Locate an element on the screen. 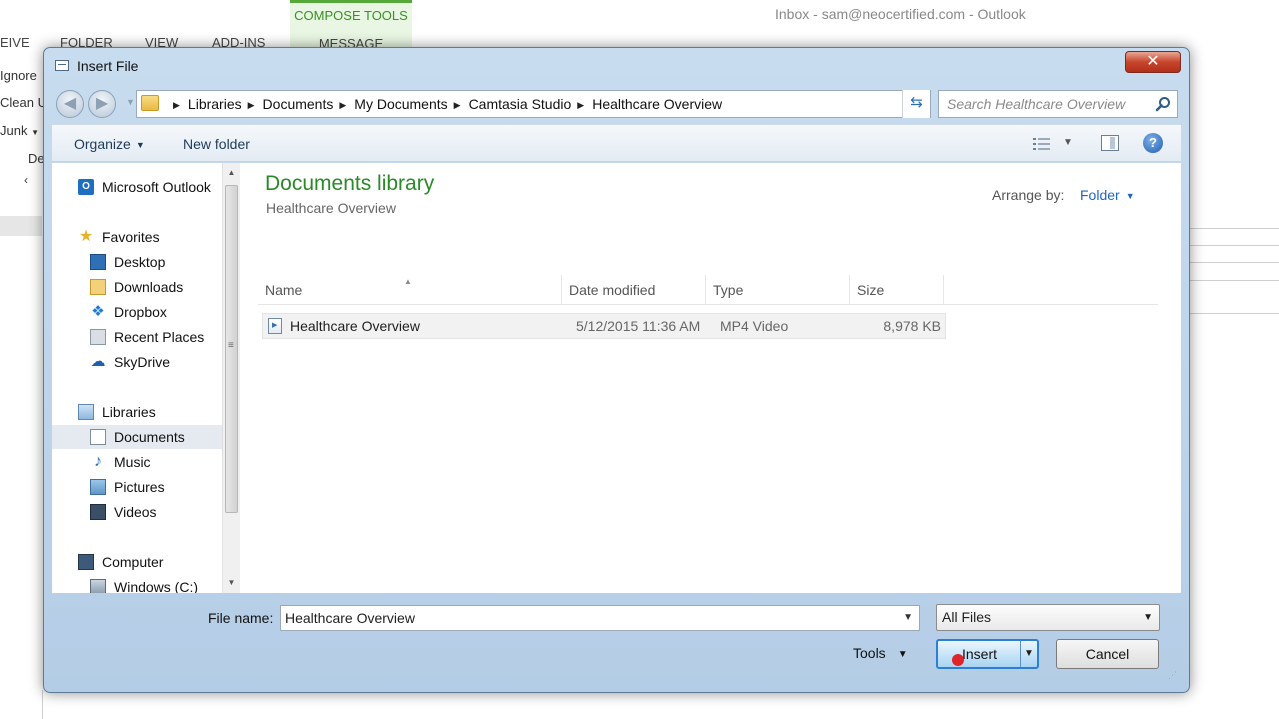 The height and width of the screenshot is (719, 1279). nav-item-computer: Computer is located at coordinates (145, 562).